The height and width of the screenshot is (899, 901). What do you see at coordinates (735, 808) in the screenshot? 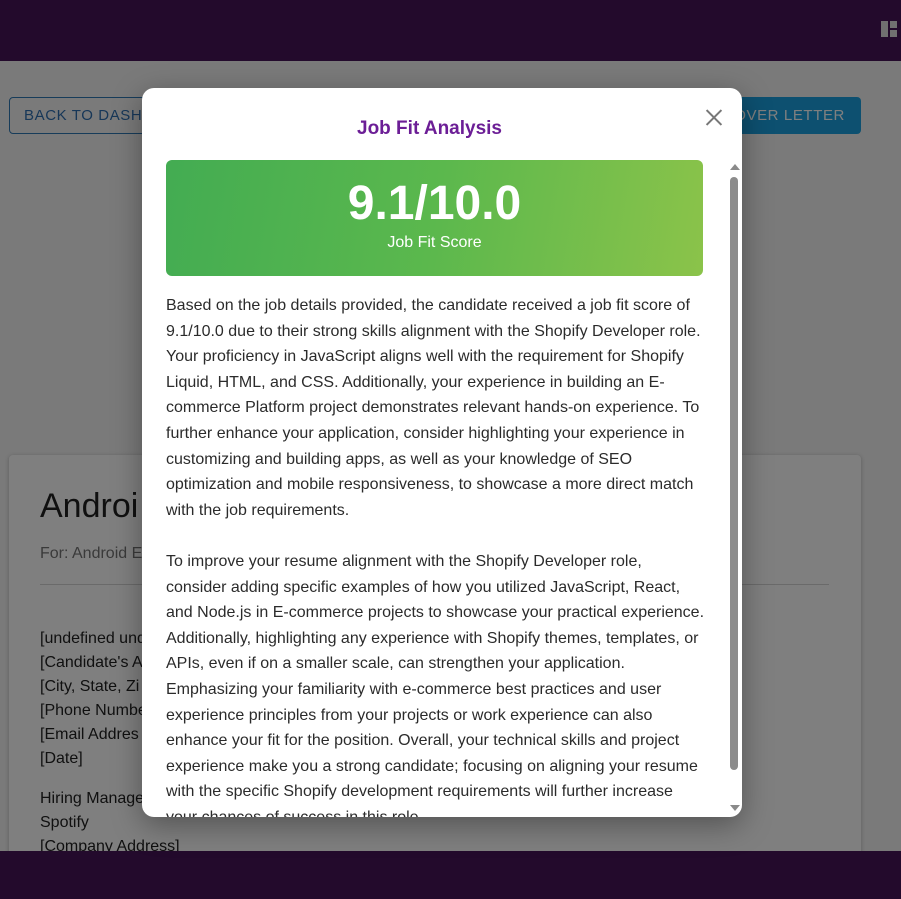
I see `scroll-down-arrow-icon` at bounding box center [735, 808].